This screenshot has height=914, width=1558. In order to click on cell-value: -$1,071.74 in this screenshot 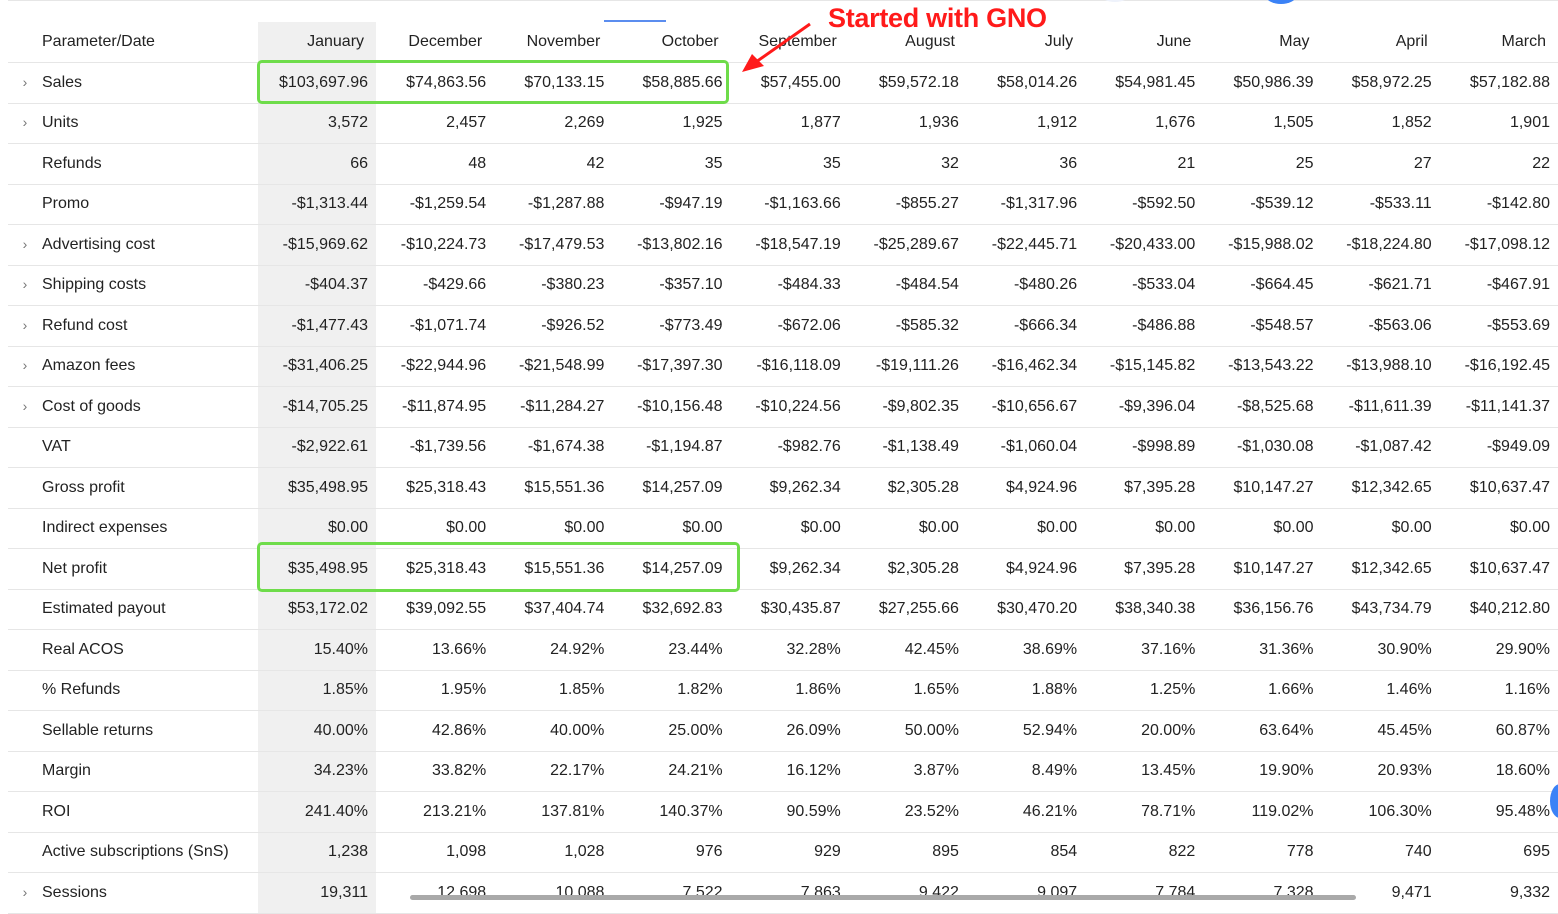, I will do `click(435, 326)`.